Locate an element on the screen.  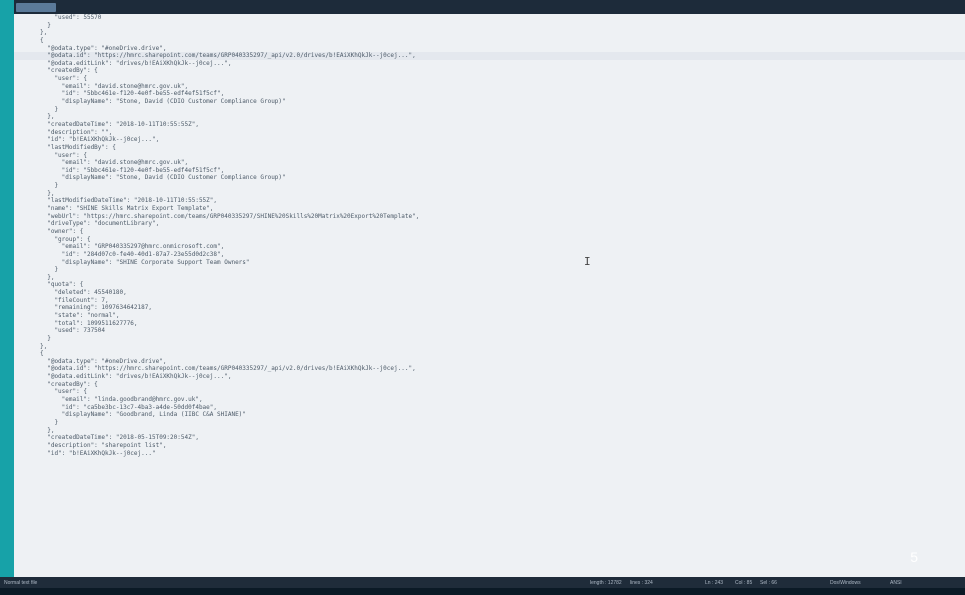
status-eol: Dos\Windows is located at coordinates (845, 583).